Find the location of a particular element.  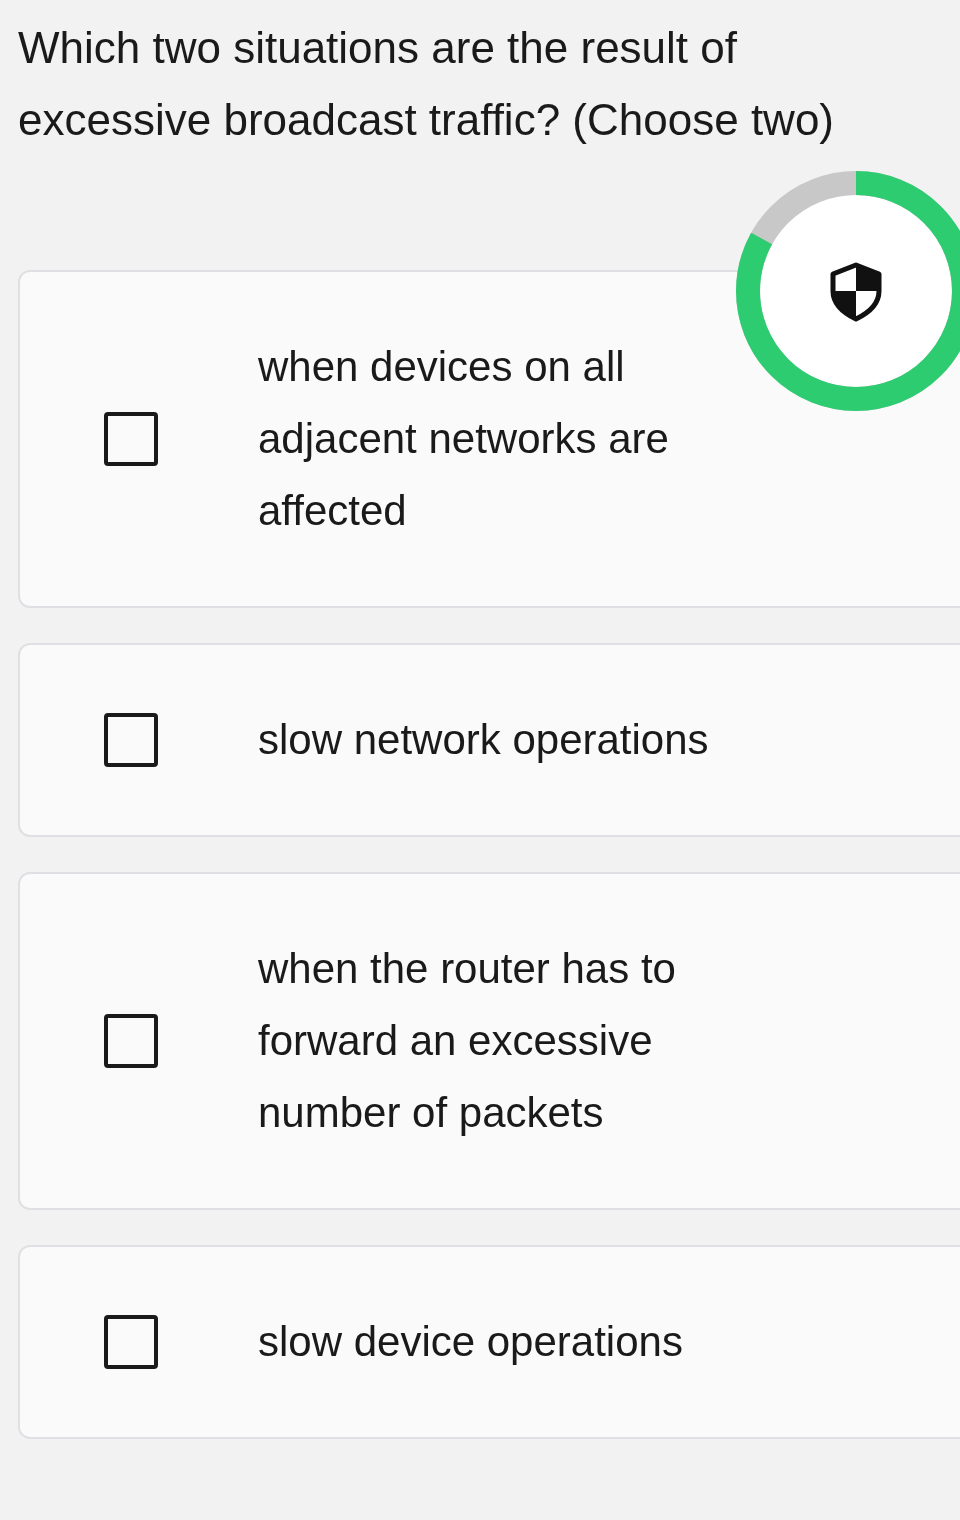

option-text: slow network operations is located at coordinates (483, 740).